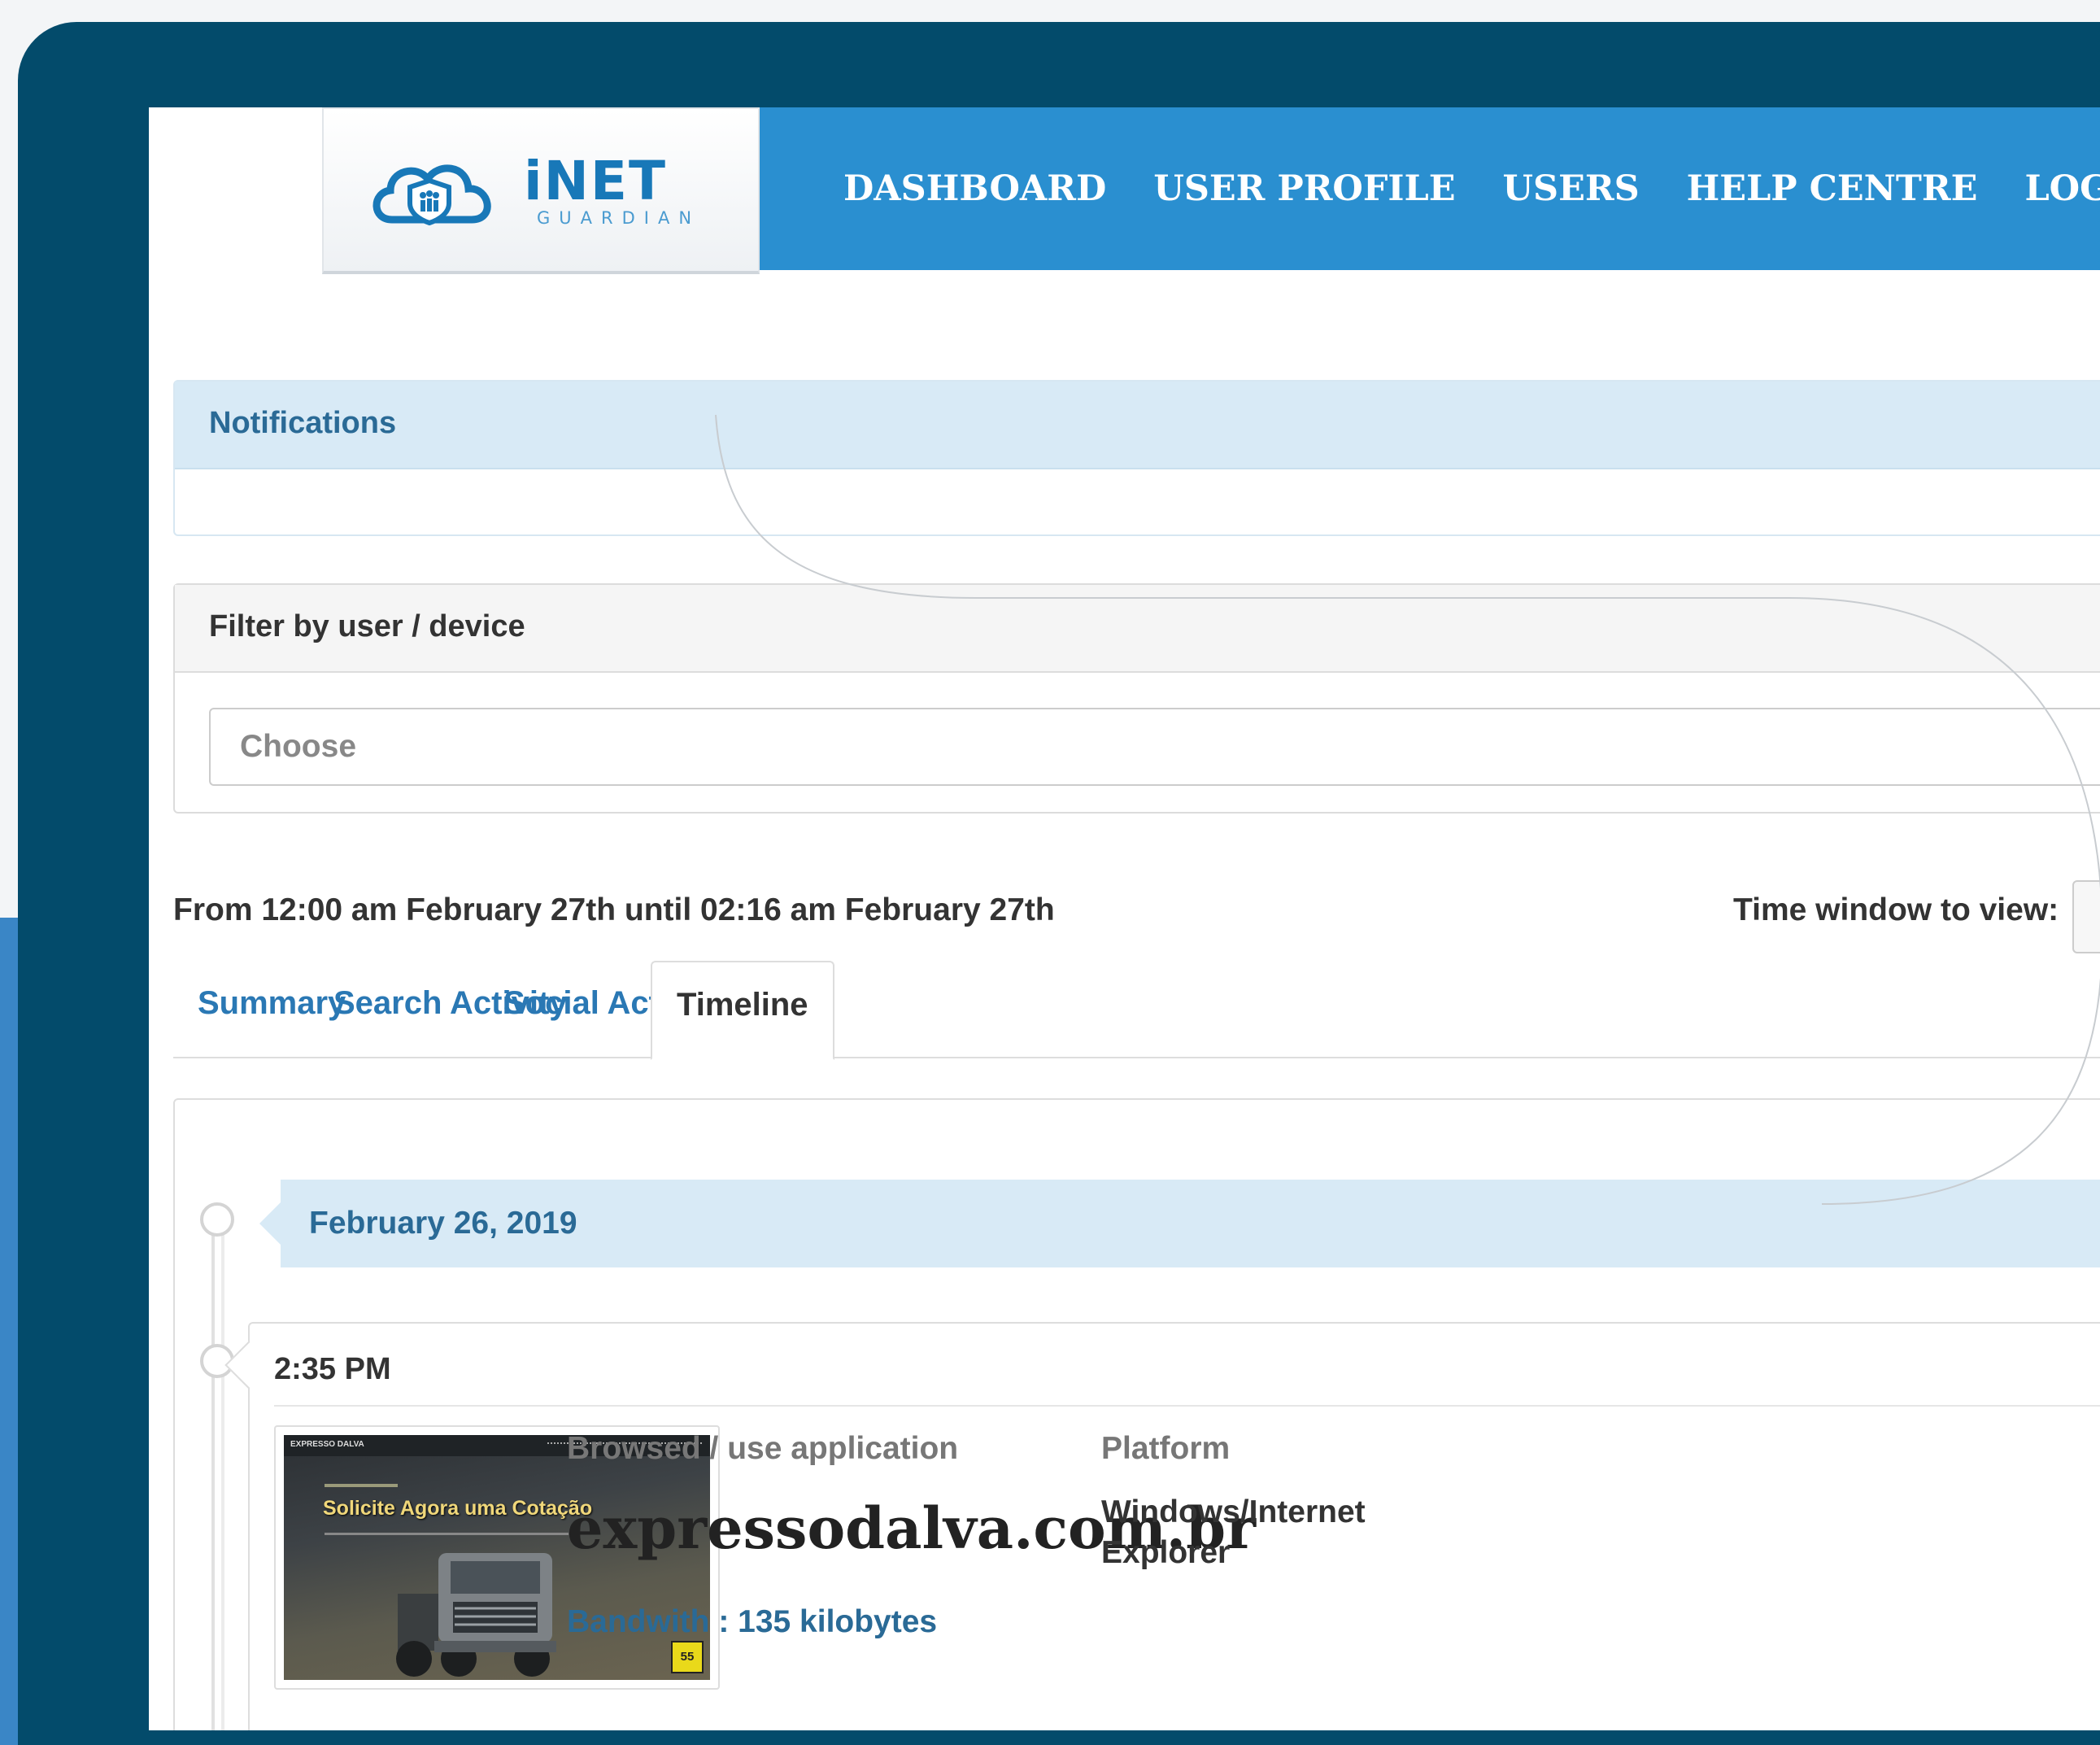  Describe the element at coordinates (1233, 1532) in the screenshot. I see `platform-value: Windows/Internet Explorer` at that location.